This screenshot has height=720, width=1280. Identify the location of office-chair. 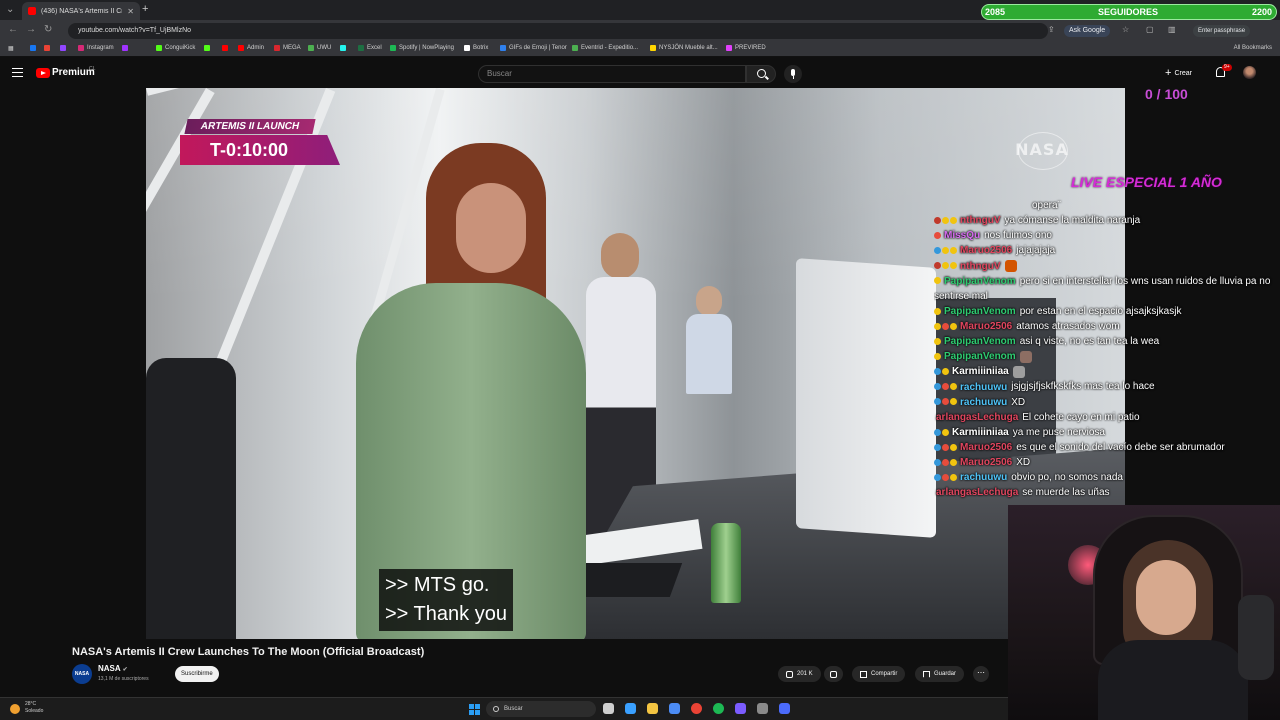
(191, 498).